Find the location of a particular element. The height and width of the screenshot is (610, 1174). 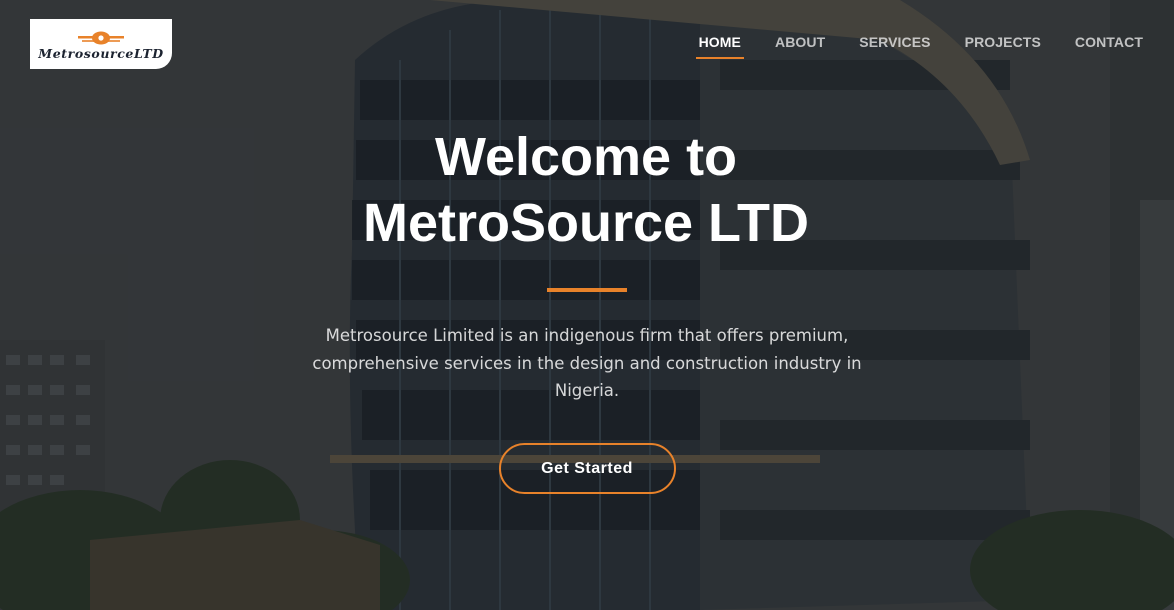

logo: MetrosourceLTD is located at coordinates (101, 44).